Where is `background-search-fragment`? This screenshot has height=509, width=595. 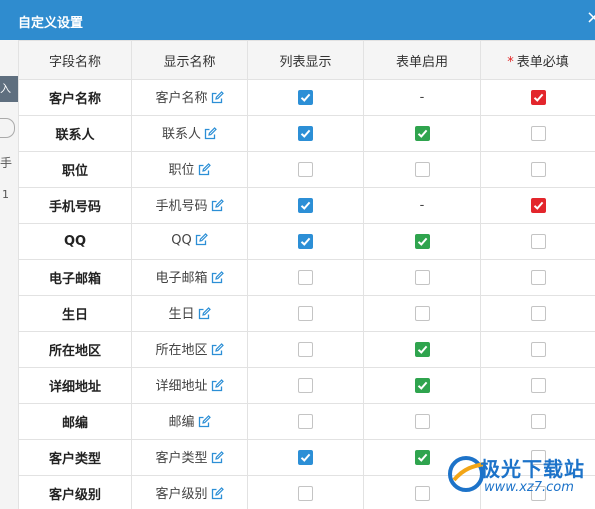
background-search-fragment is located at coordinates (7, 128).